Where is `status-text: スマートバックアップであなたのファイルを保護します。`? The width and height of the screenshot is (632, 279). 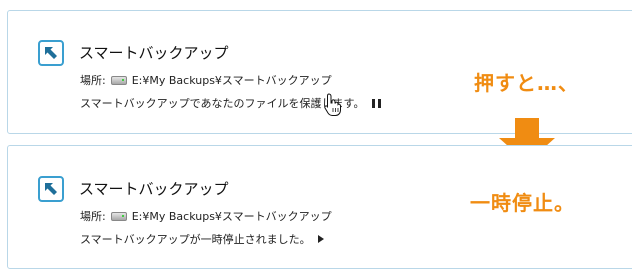
status-text: スマートバックアップであなたのファイルを保護します。 is located at coordinates (222, 103).